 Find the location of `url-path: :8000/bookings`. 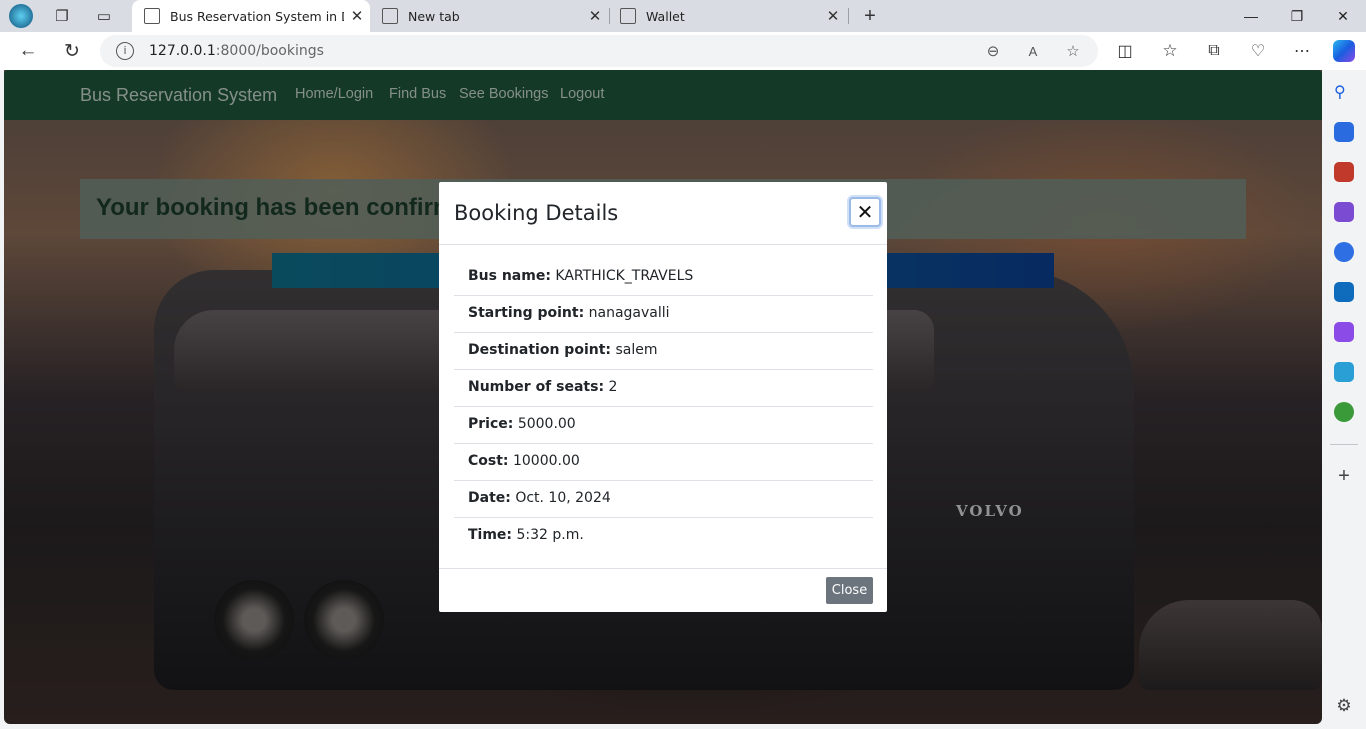

url-path: :8000/bookings is located at coordinates (269, 51).